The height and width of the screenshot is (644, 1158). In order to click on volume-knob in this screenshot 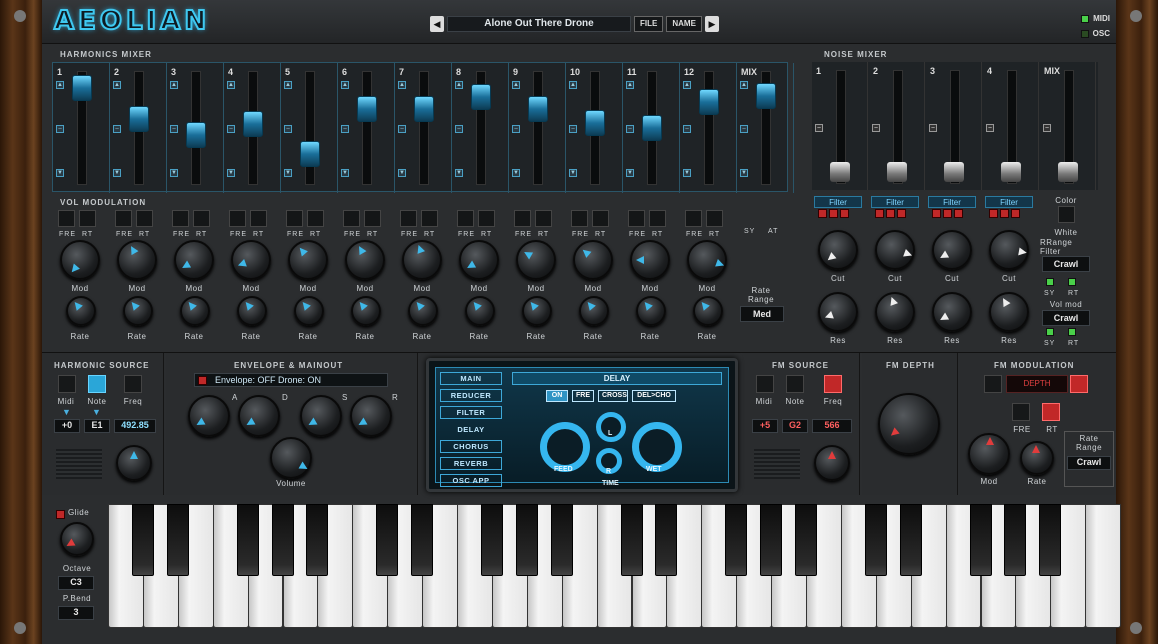, I will do `click(291, 458)`.